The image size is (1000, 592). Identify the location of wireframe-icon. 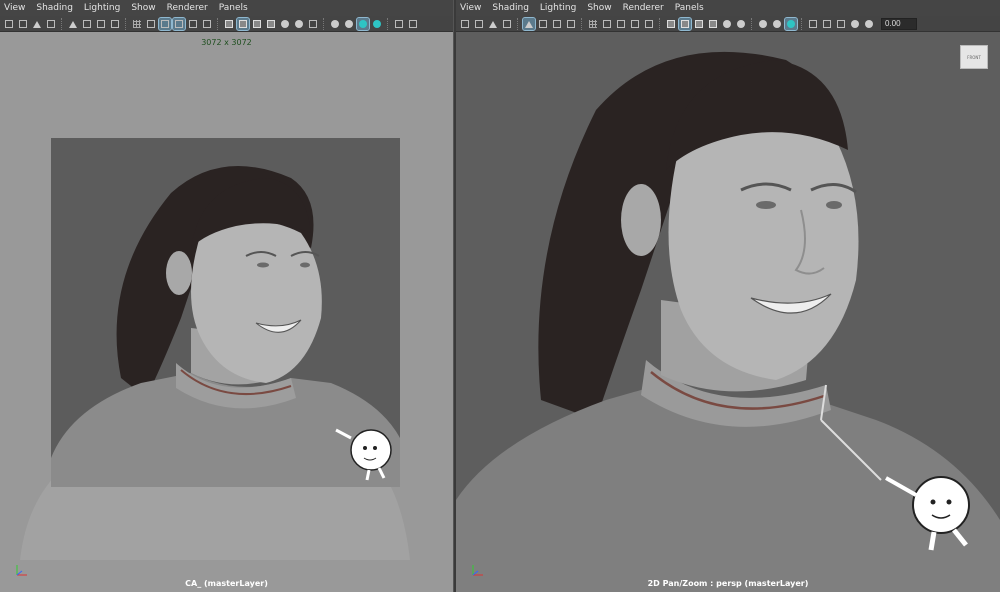
(671, 24).